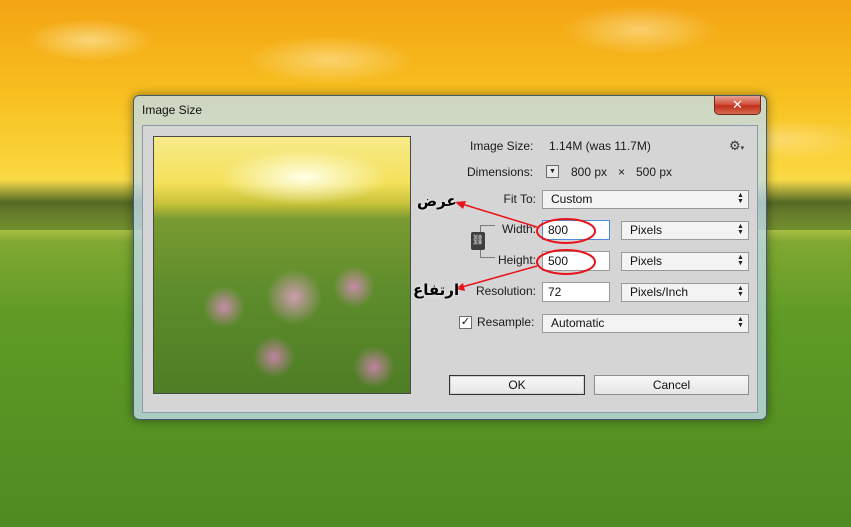 The height and width of the screenshot is (527, 851). I want to click on dimensions-times: ×, so click(622, 172).